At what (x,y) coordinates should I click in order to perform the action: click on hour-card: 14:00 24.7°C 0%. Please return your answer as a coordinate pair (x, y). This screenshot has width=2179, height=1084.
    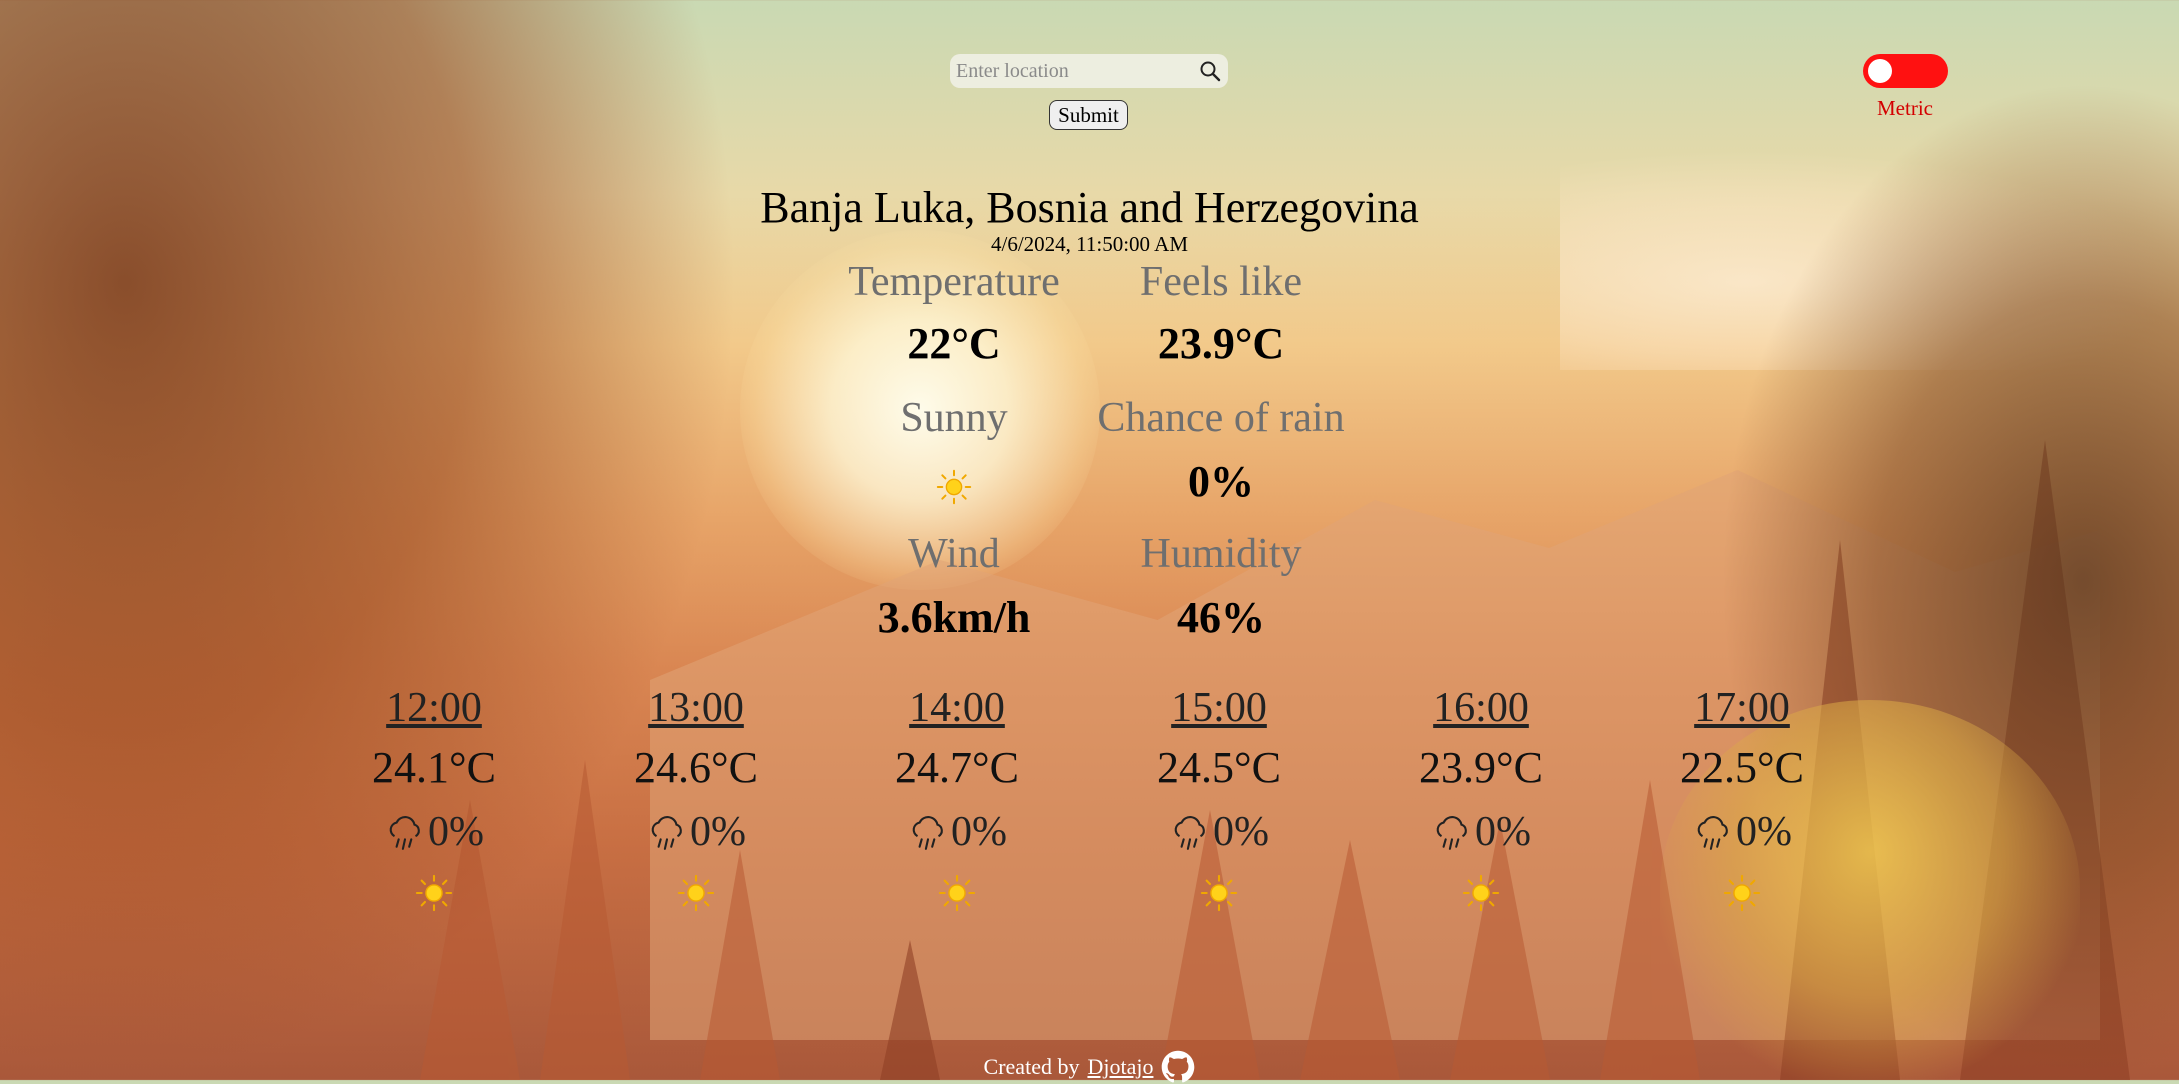
    Looking at the image, I should click on (957, 798).